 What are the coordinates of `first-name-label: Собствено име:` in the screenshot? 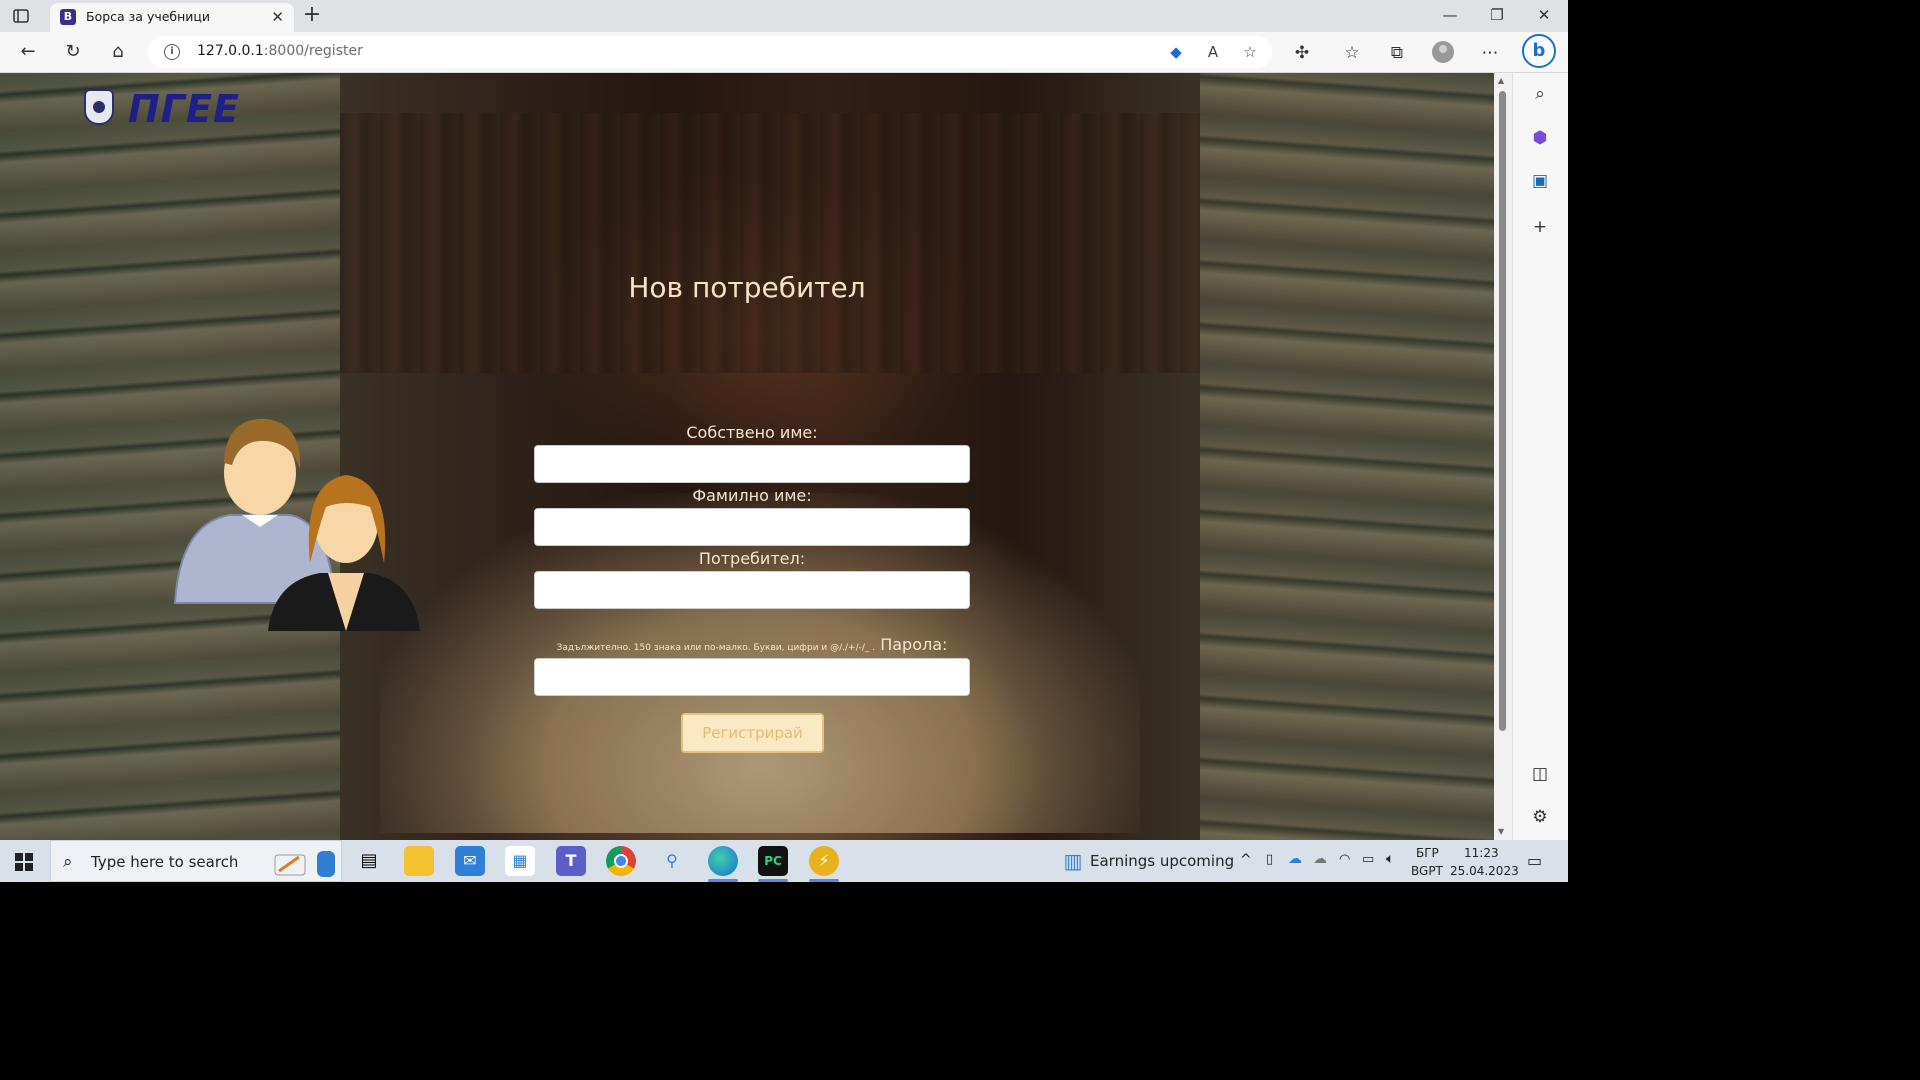 It's located at (752, 432).